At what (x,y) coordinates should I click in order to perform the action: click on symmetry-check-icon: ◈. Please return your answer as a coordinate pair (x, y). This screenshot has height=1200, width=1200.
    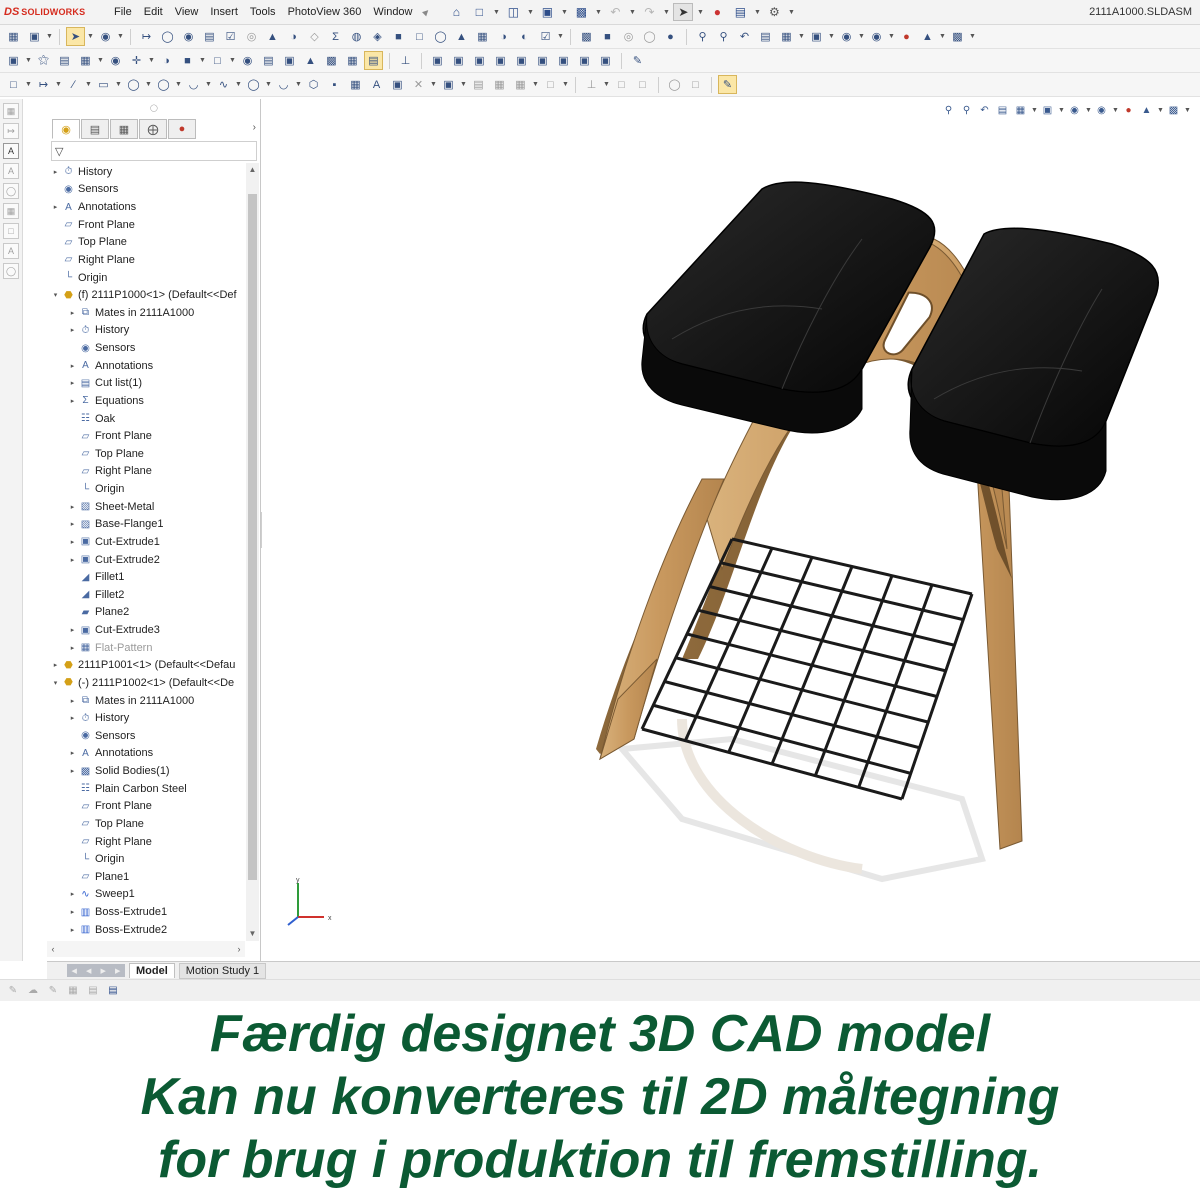
    Looking at the image, I should click on (377, 36).